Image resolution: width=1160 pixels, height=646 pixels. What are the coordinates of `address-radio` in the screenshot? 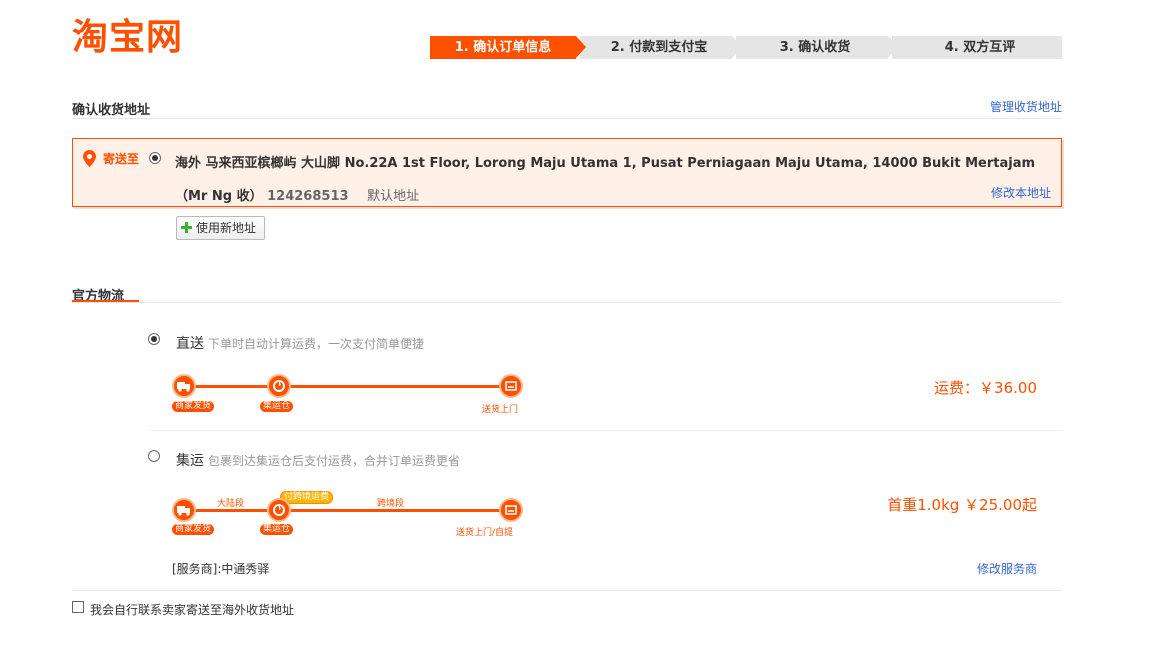 It's located at (155, 158).